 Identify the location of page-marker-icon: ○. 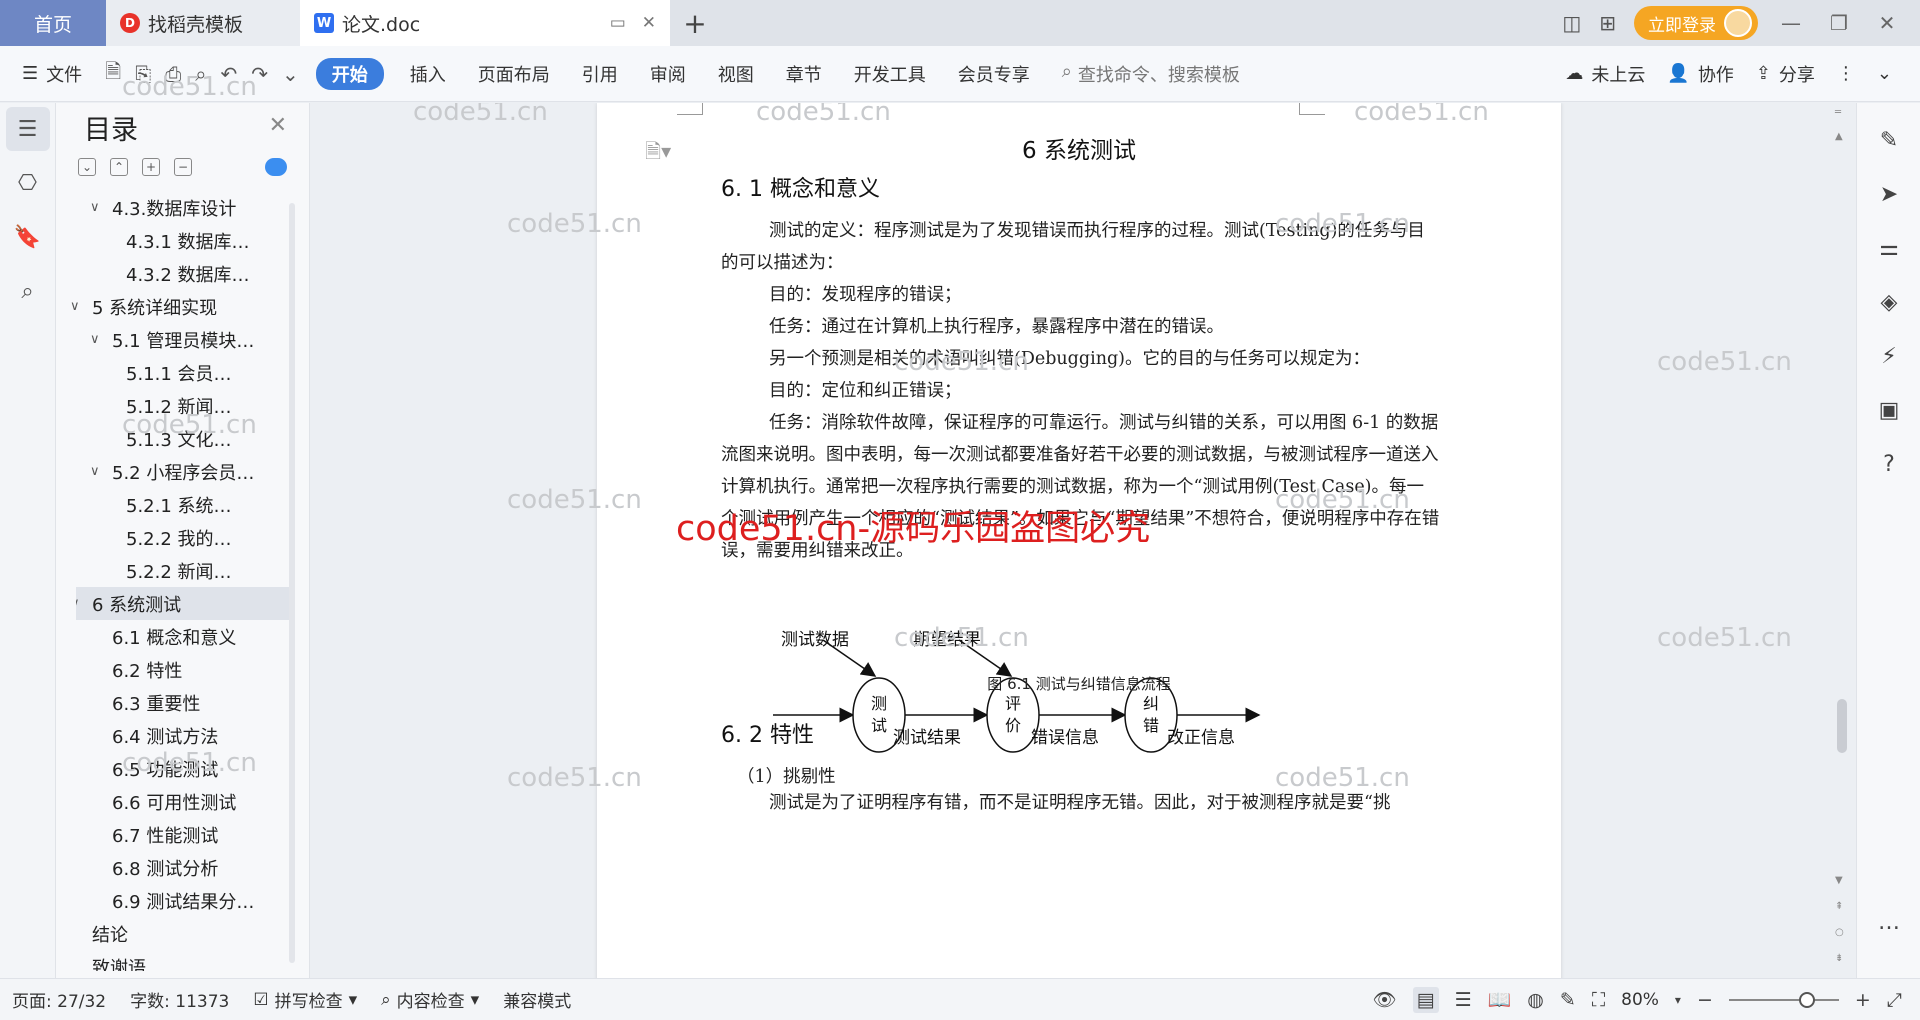
(1839, 932).